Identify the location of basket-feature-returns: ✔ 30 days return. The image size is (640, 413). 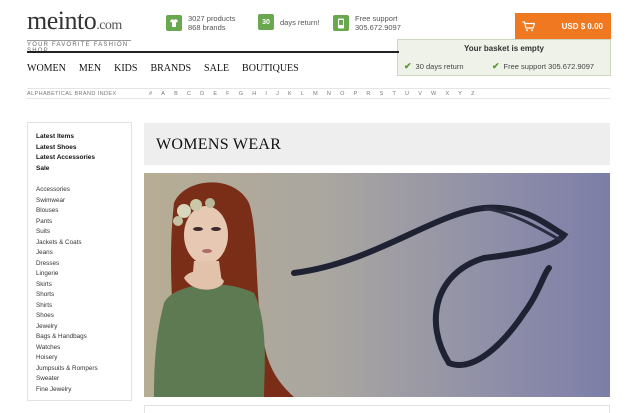
(434, 66).